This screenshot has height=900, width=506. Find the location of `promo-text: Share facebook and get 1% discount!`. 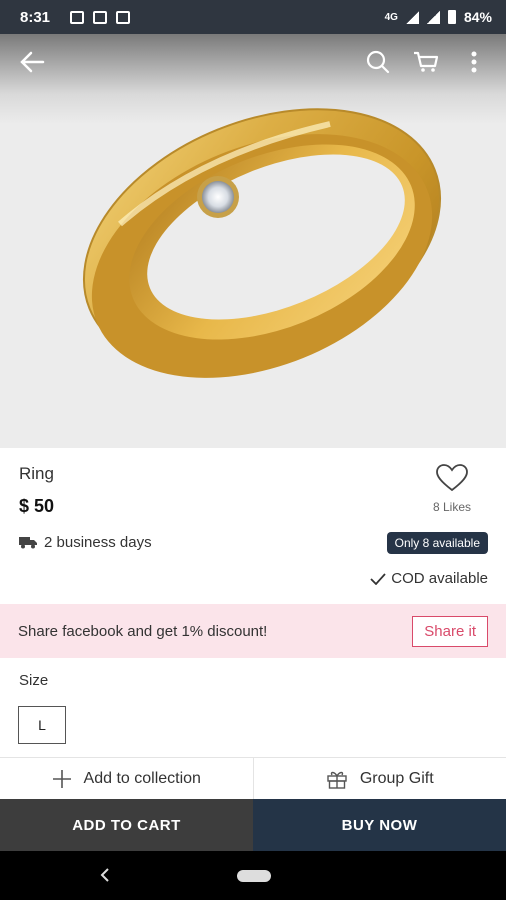

promo-text: Share facebook and get 1% discount! is located at coordinates (143, 631).